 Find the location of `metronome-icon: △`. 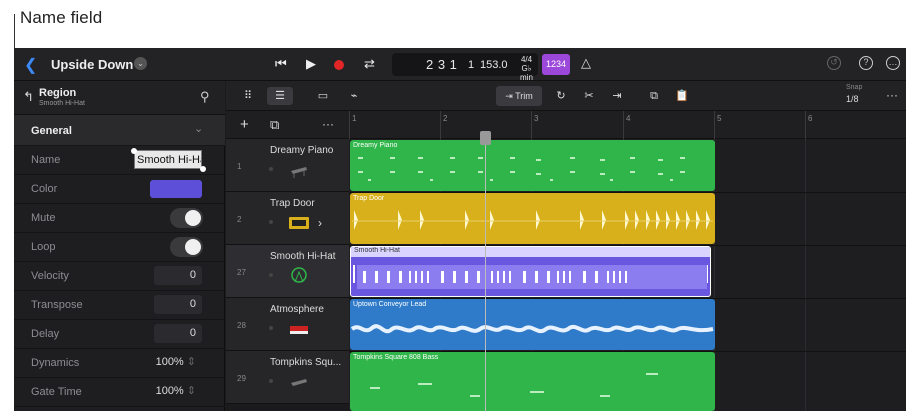

metronome-icon: △ is located at coordinates (586, 63).